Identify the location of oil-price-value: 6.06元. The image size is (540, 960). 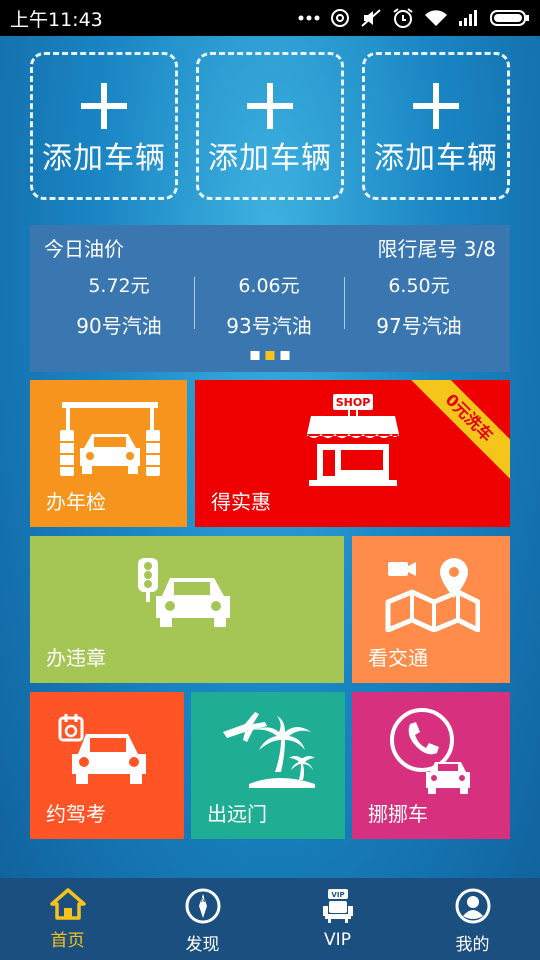
(269, 286).